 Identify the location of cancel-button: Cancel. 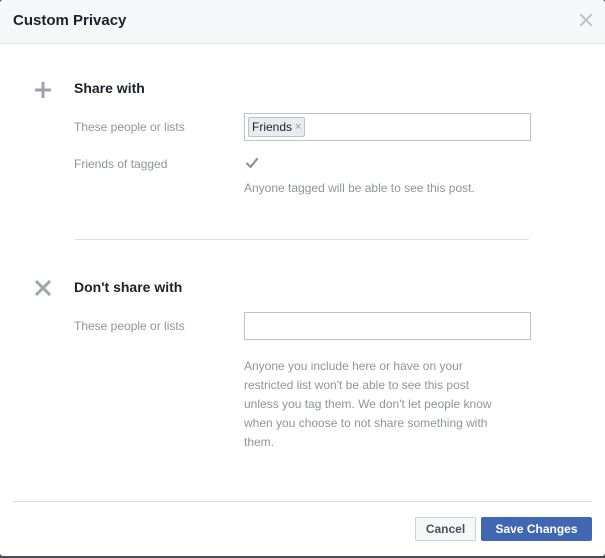
(445, 529).